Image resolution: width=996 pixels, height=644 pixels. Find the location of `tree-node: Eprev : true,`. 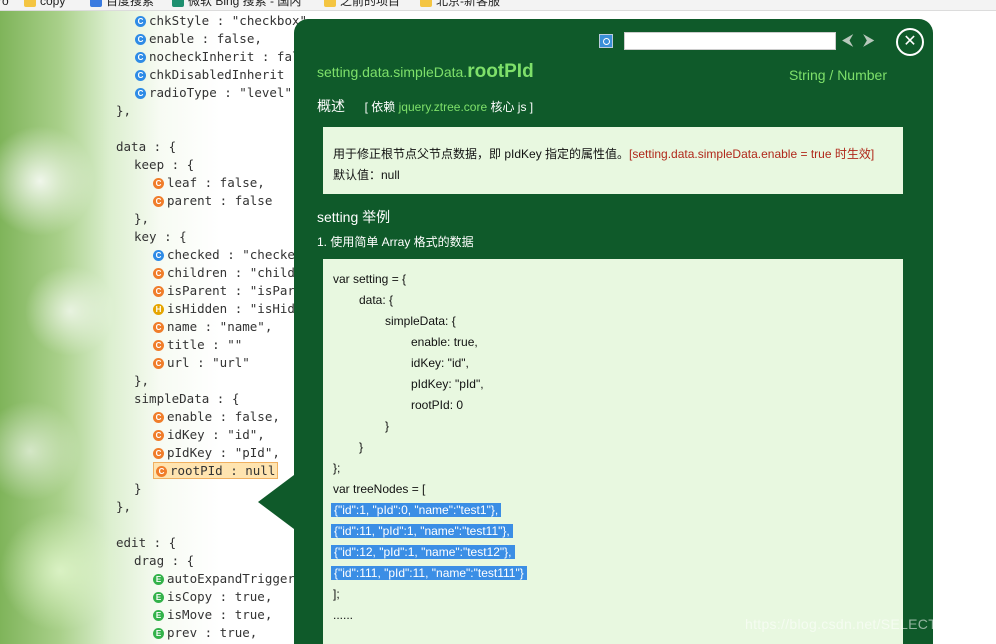

tree-node: Eprev : true, is located at coordinates (205, 632).